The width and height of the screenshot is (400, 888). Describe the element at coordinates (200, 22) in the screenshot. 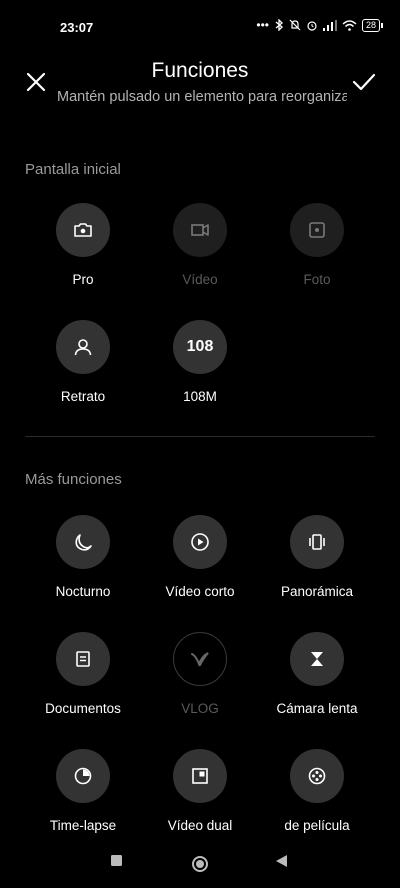

I see `status-bar: 23:07 ••• 28` at that location.